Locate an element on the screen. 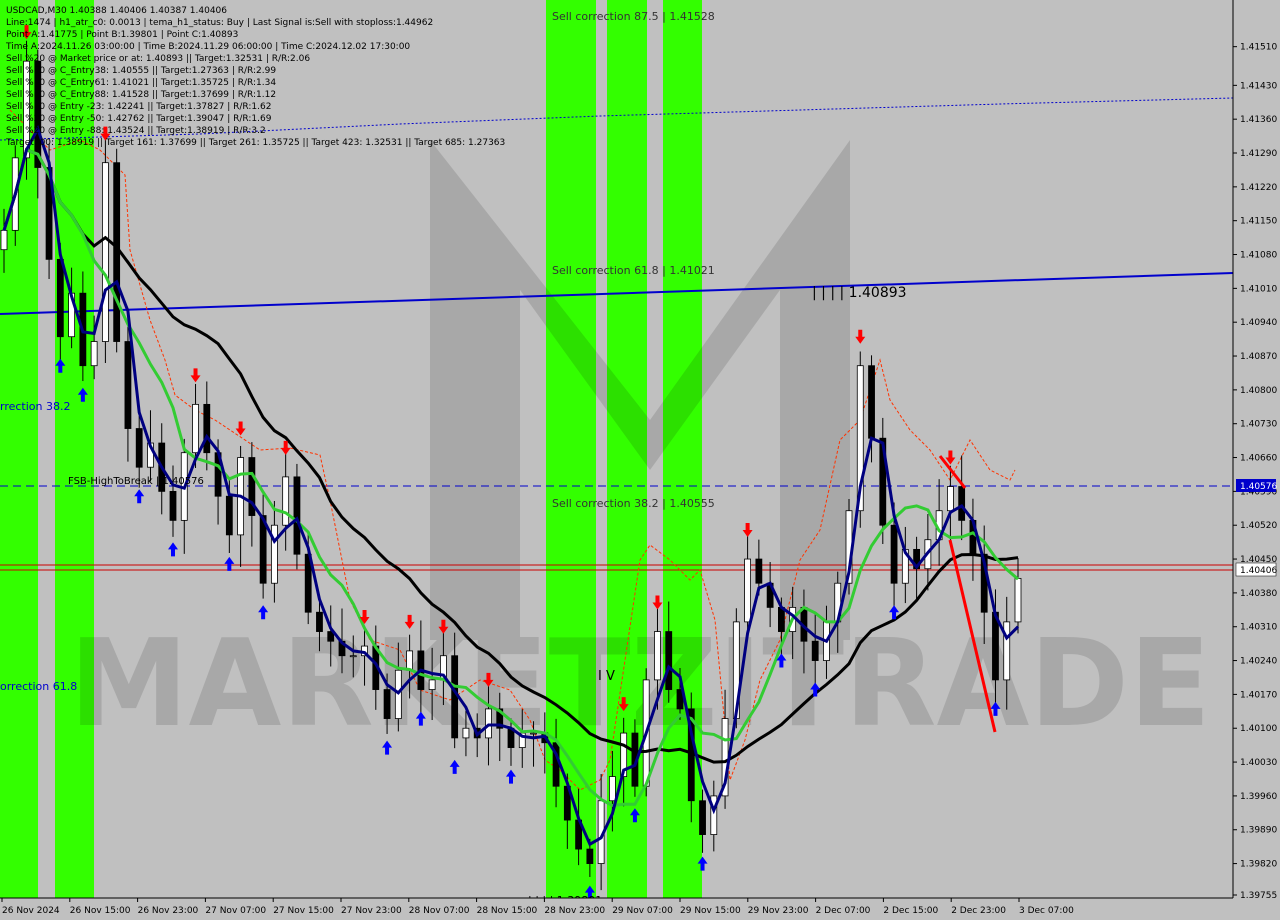 This screenshot has width=1280, height=920. x-tick-label: 26 Nov 15:00 is located at coordinates (100, 911).